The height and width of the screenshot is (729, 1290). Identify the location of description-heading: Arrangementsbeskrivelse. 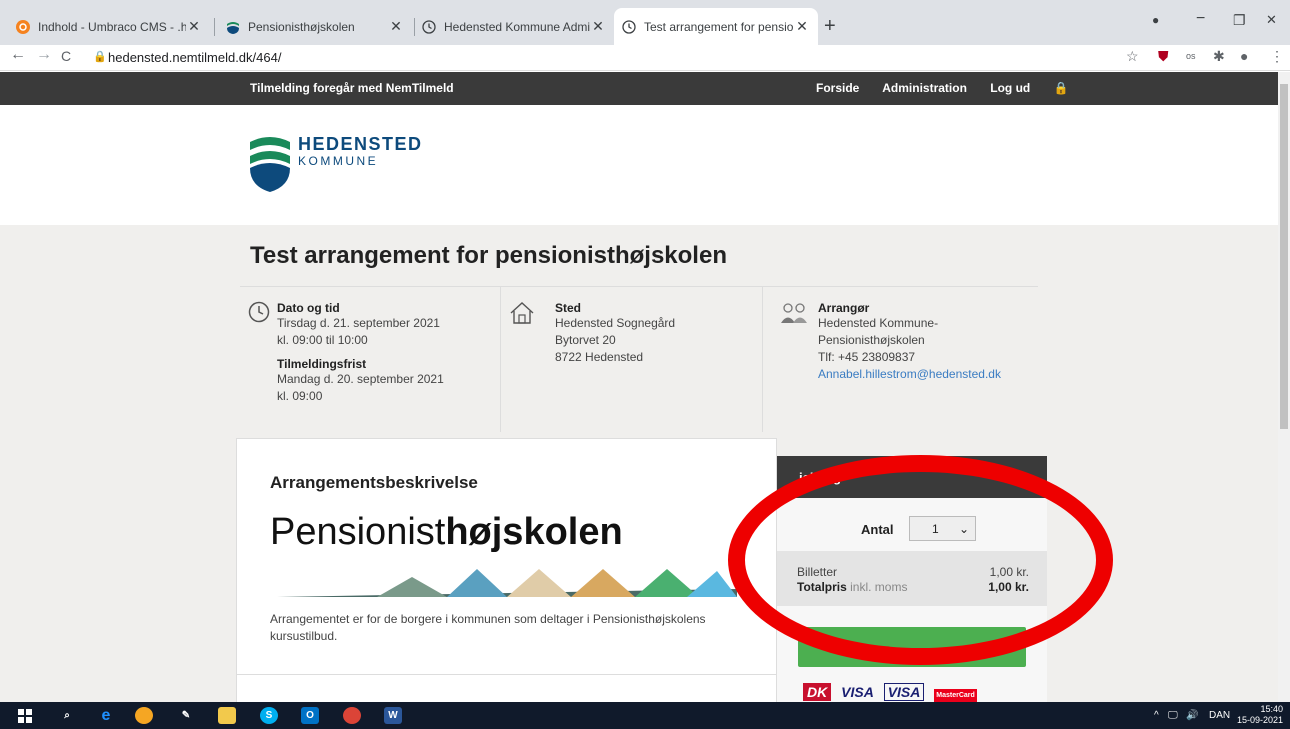
(374, 482).